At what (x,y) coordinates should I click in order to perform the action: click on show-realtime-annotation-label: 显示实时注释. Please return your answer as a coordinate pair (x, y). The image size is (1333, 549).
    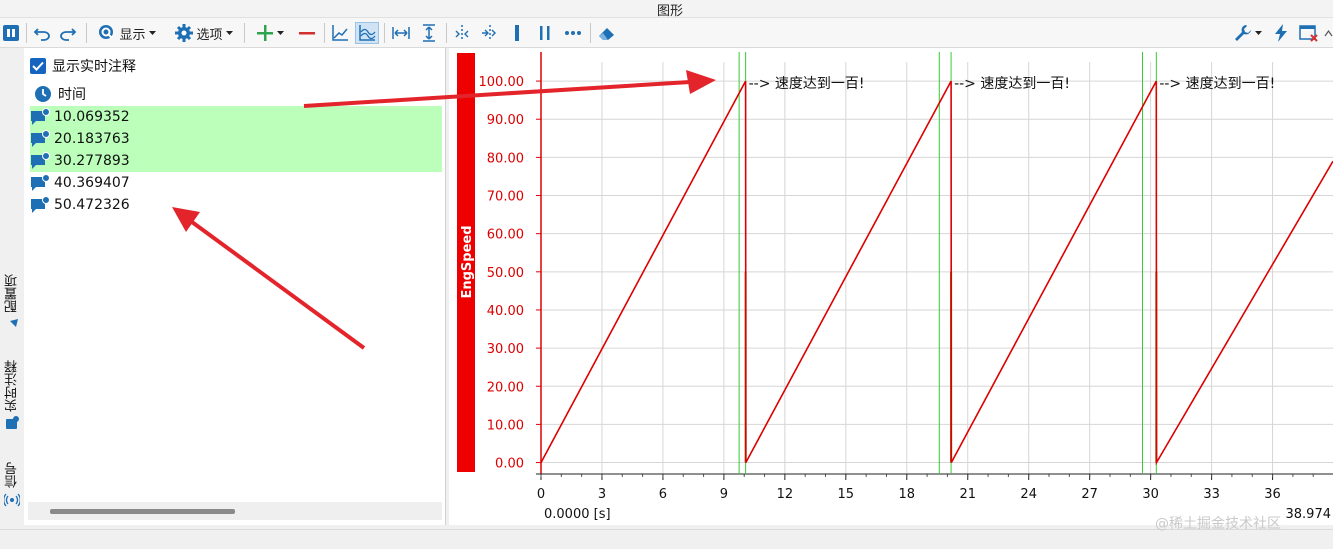
    Looking at the image, I should click on (94, 67).